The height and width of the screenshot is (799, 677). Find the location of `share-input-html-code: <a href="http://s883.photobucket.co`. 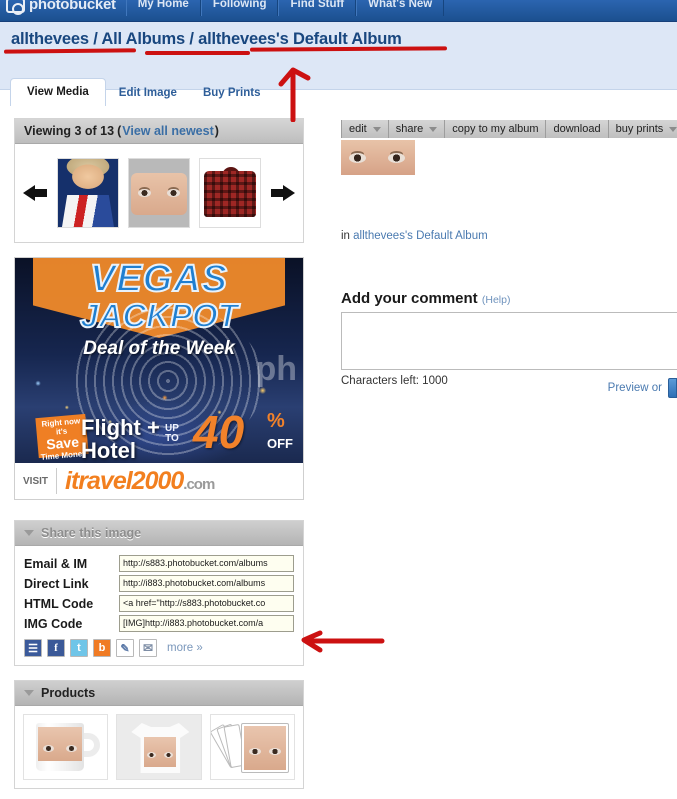

share-input-html-code: <a href="http://s883.photobucket.co is located at coordinates (206, 603).